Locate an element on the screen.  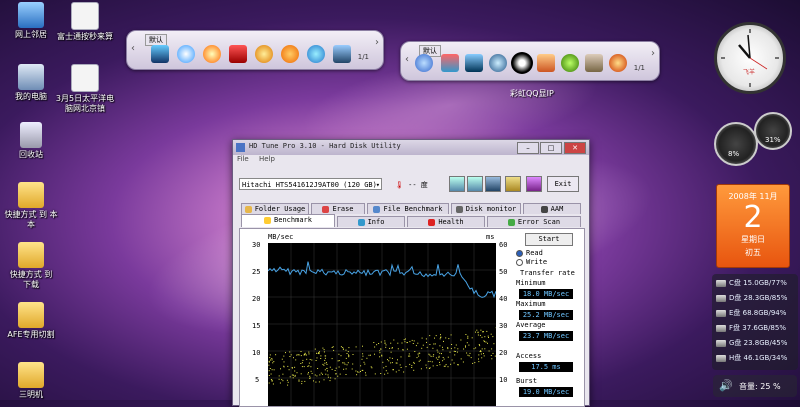
tab-error-scan: Error Scan is located at coordinates (534, 221).